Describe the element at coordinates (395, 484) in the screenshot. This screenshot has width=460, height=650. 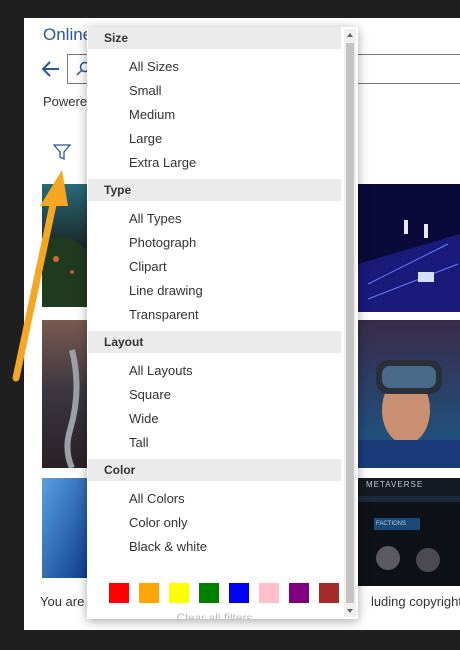
I see `thumbnail-banner-text: METAVERSE` at that location.